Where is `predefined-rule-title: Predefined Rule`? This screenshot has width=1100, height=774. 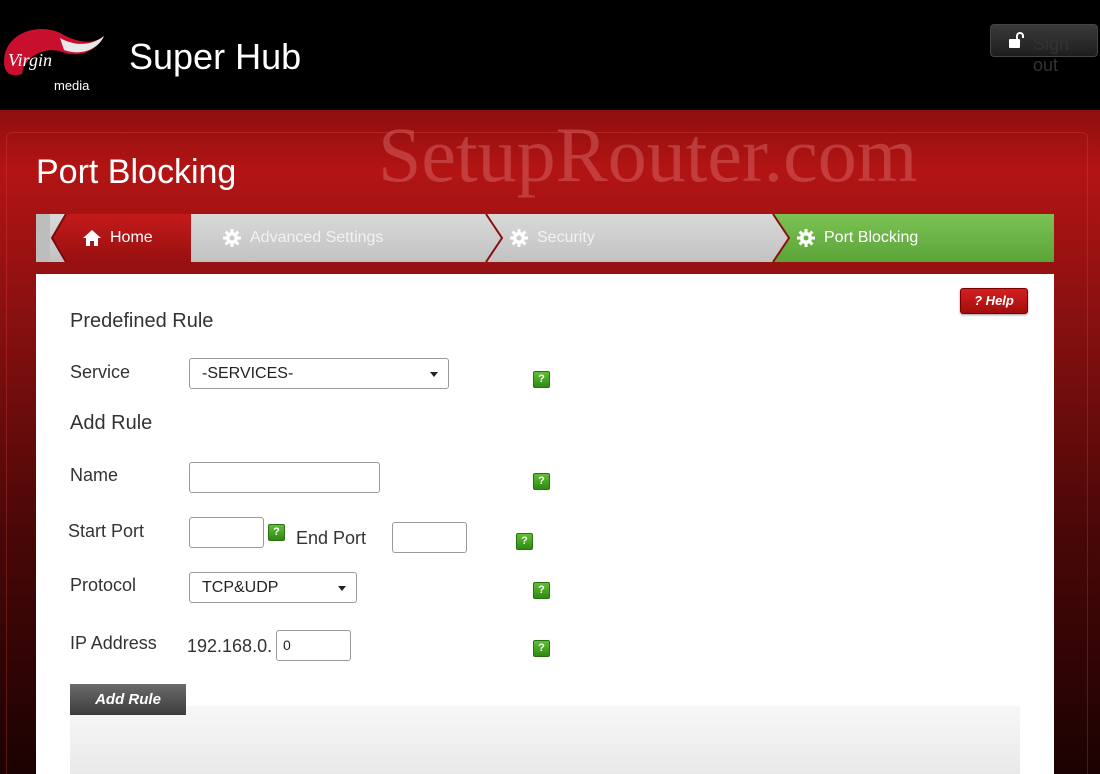
predefined-rule-title: Predefined Rule is located at coordinates (142, 321).